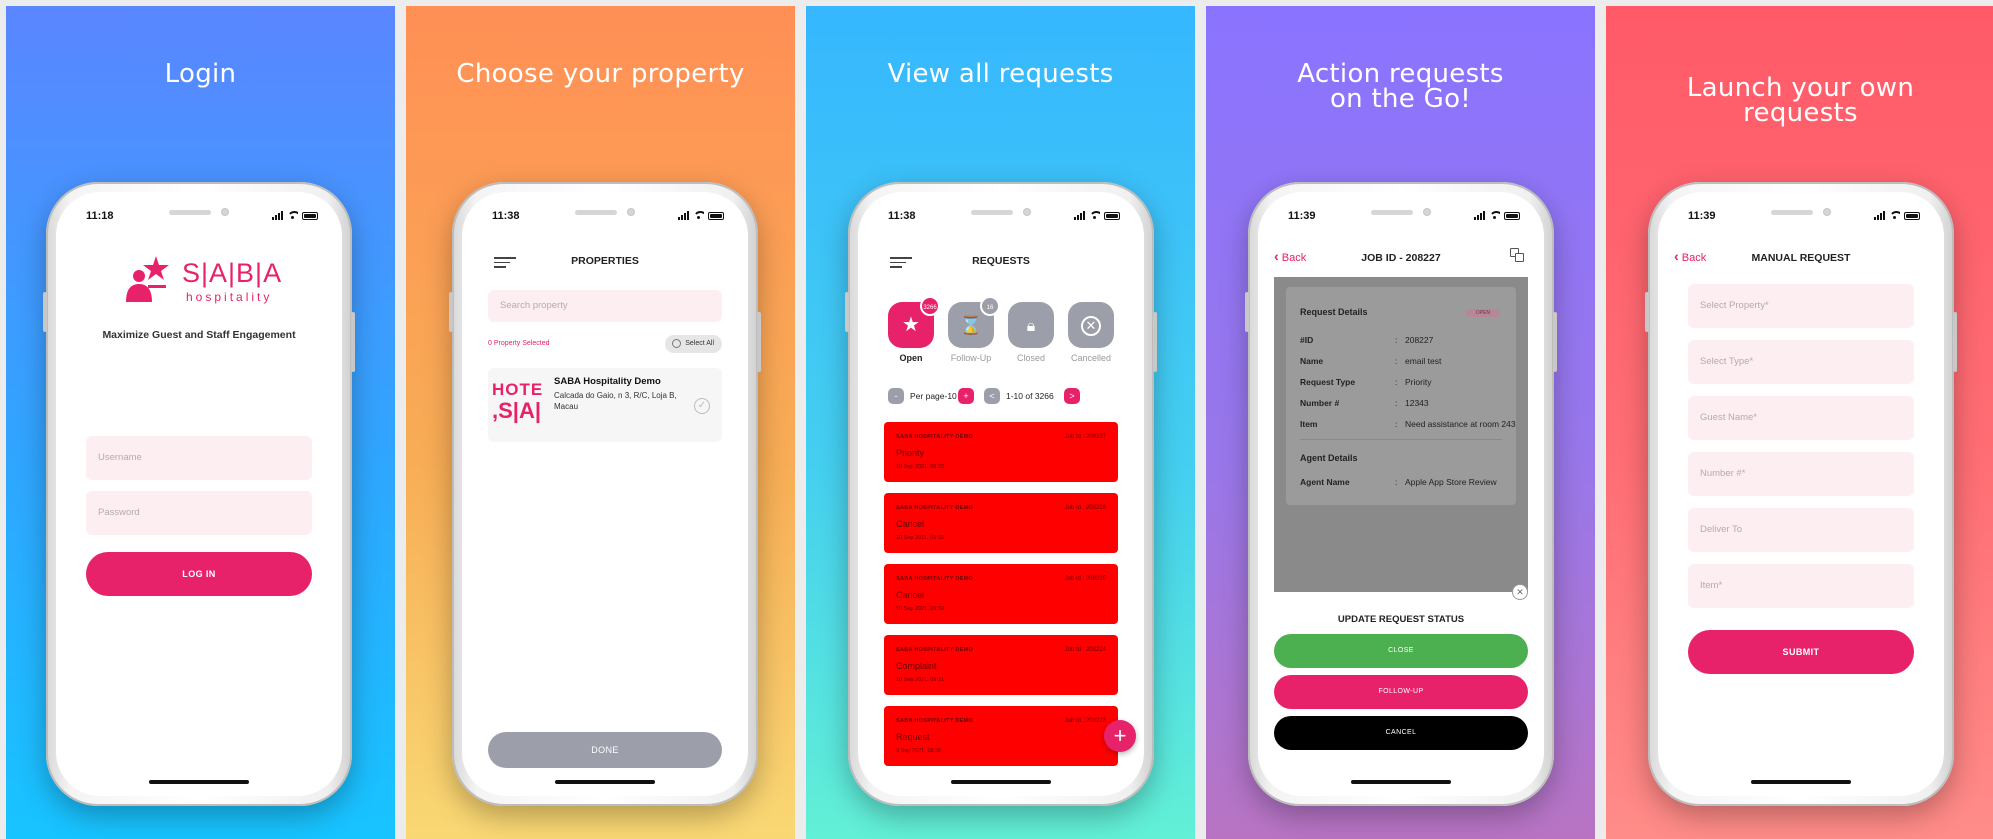  What do you see at coordinates (1801, 306) in the screenshot?
I see `select-property-field` at bounding box center [1801, 306].